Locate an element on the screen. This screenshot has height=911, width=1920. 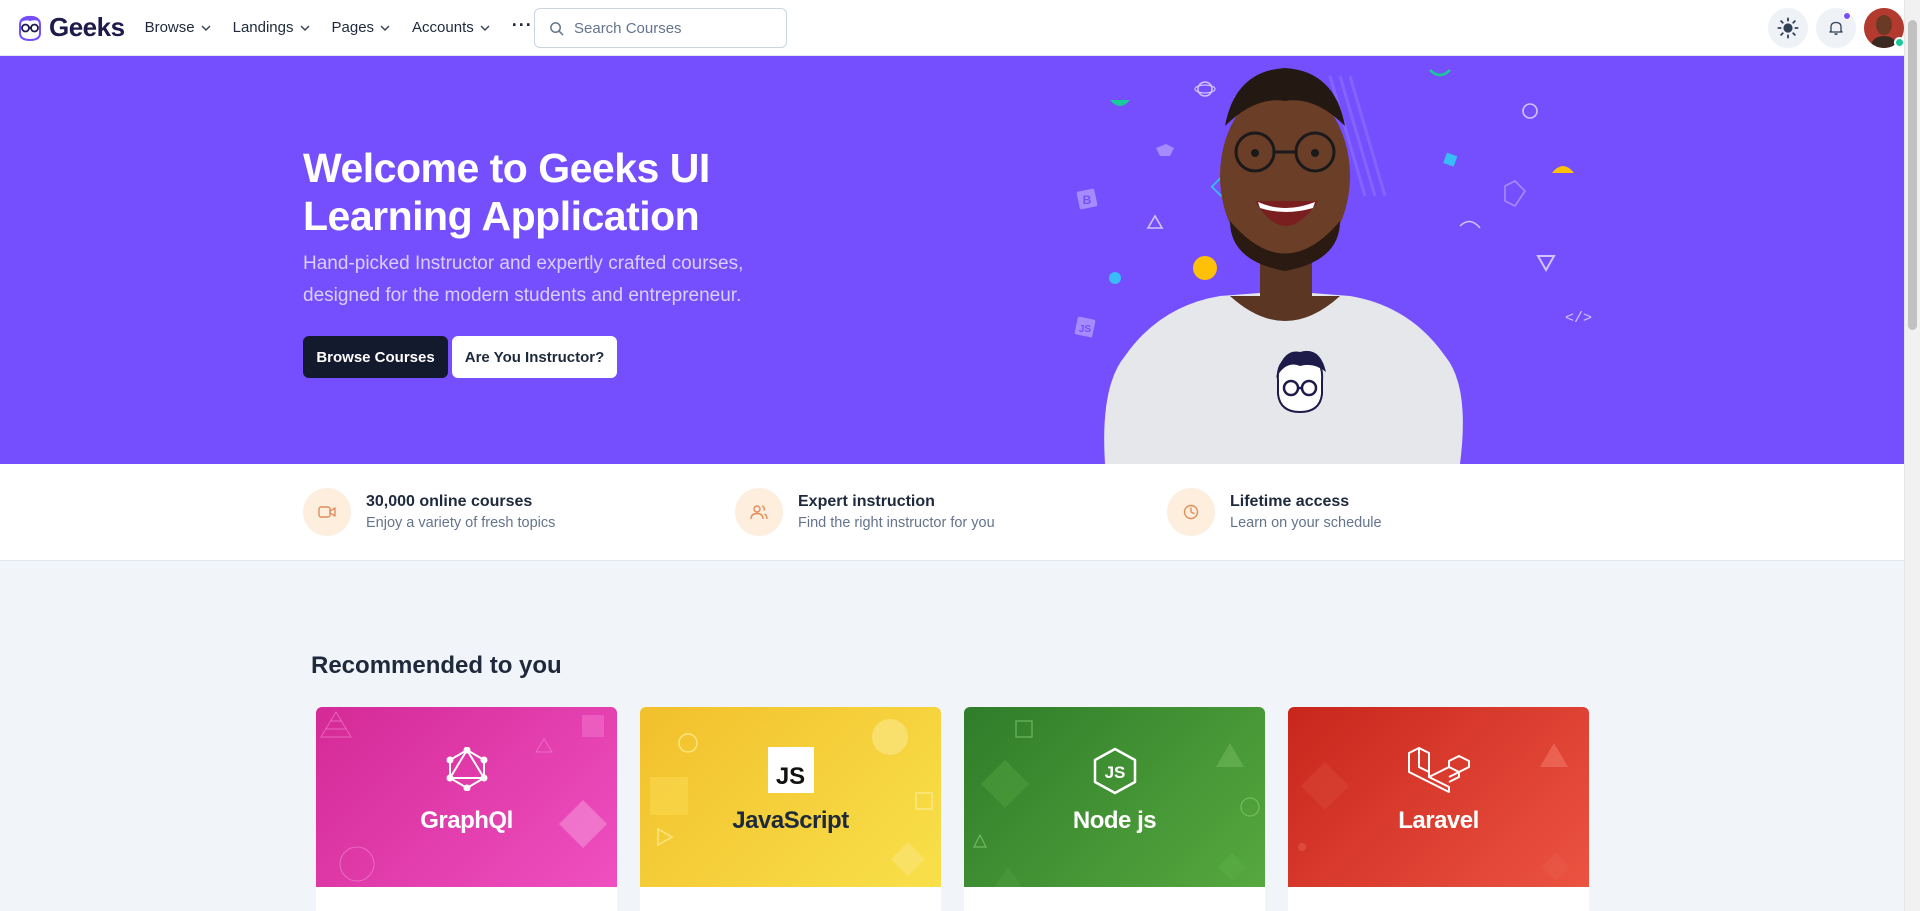
course-card-graphql: GraphQl is located at coordinates (466, 809).